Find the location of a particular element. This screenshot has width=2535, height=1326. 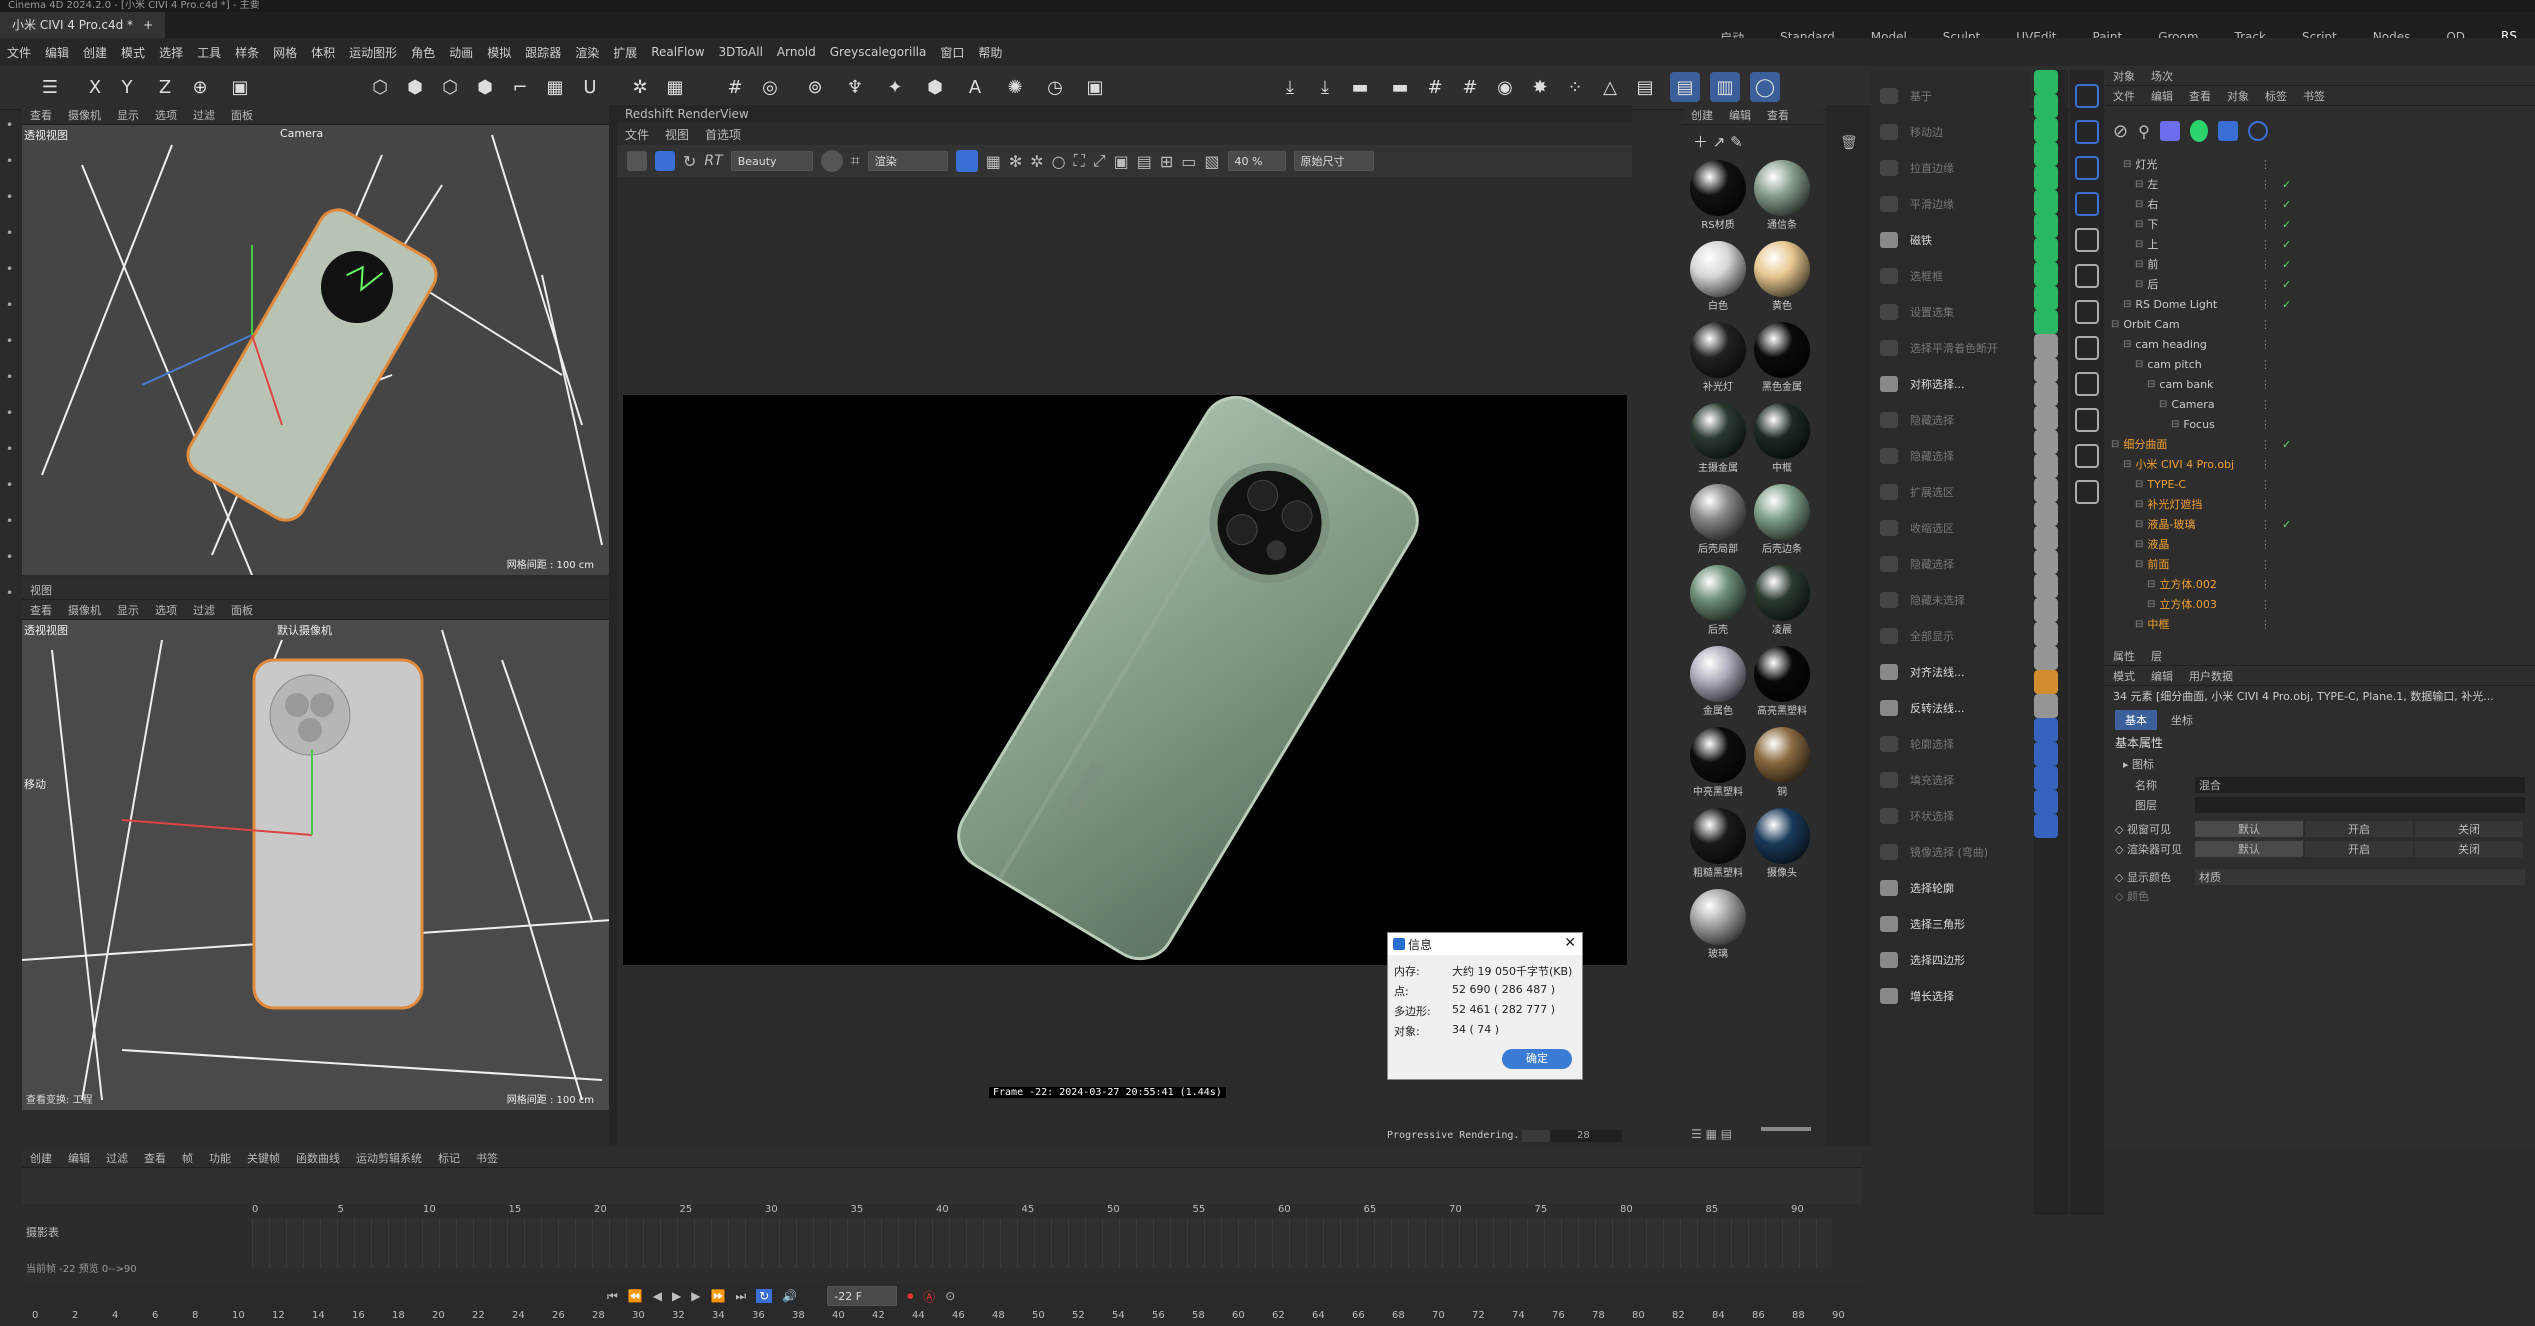

vp-top-menu-3: 选项 is located at coordinates (166, 115).